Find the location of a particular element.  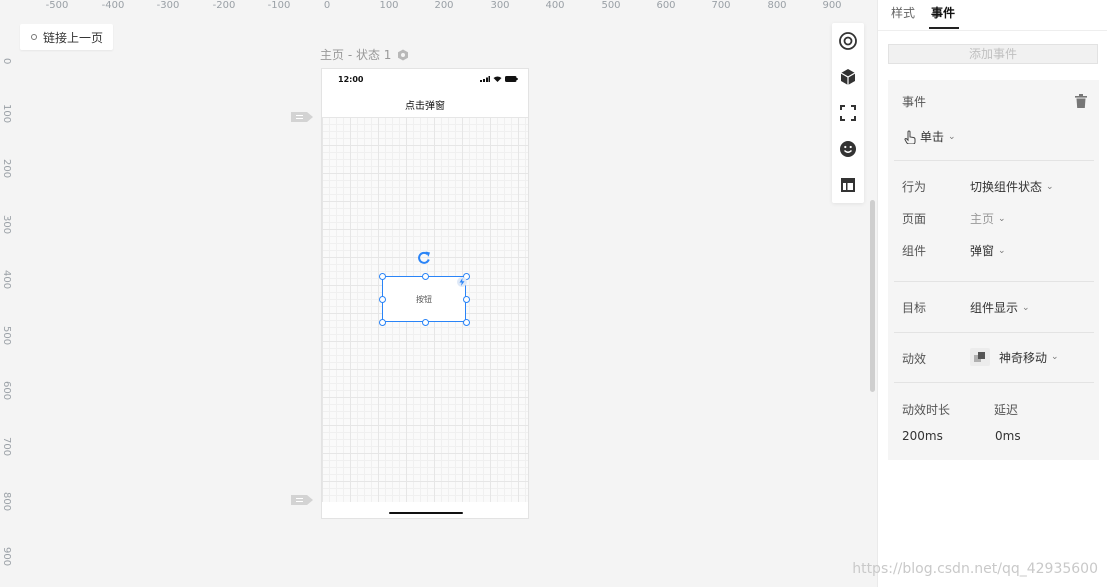

smile-icon is located at coordinates (848, 149).